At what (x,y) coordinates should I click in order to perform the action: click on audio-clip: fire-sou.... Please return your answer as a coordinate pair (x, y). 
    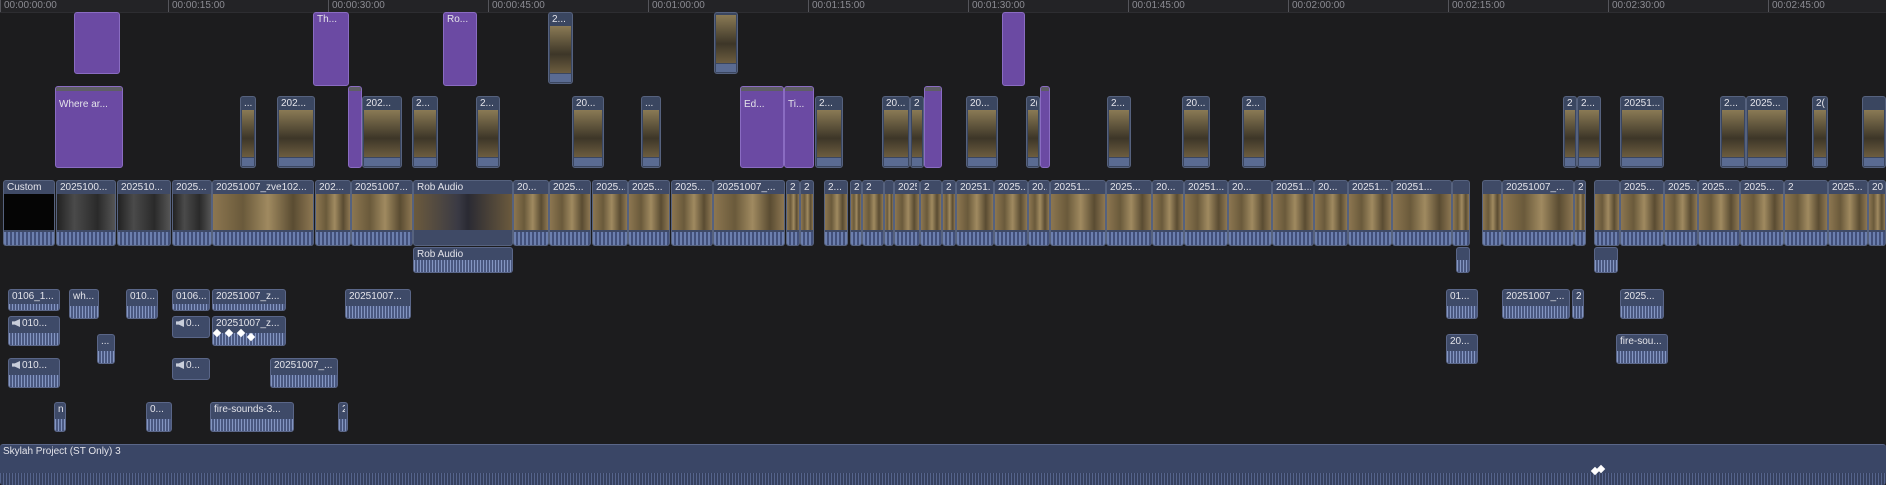
    Looking at the image, I should click on (1642, 349).